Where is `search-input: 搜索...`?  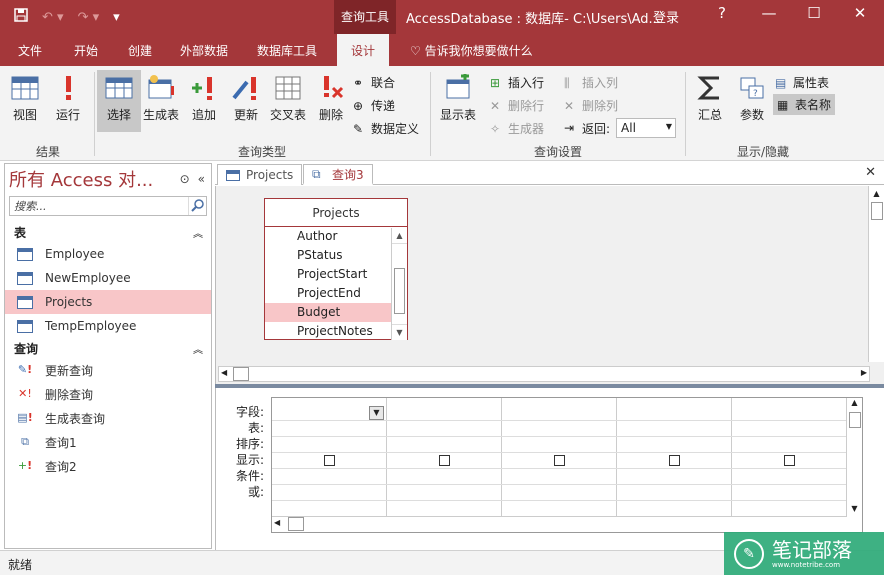
search-input: 搜索... is located at coordinates (108, 206).